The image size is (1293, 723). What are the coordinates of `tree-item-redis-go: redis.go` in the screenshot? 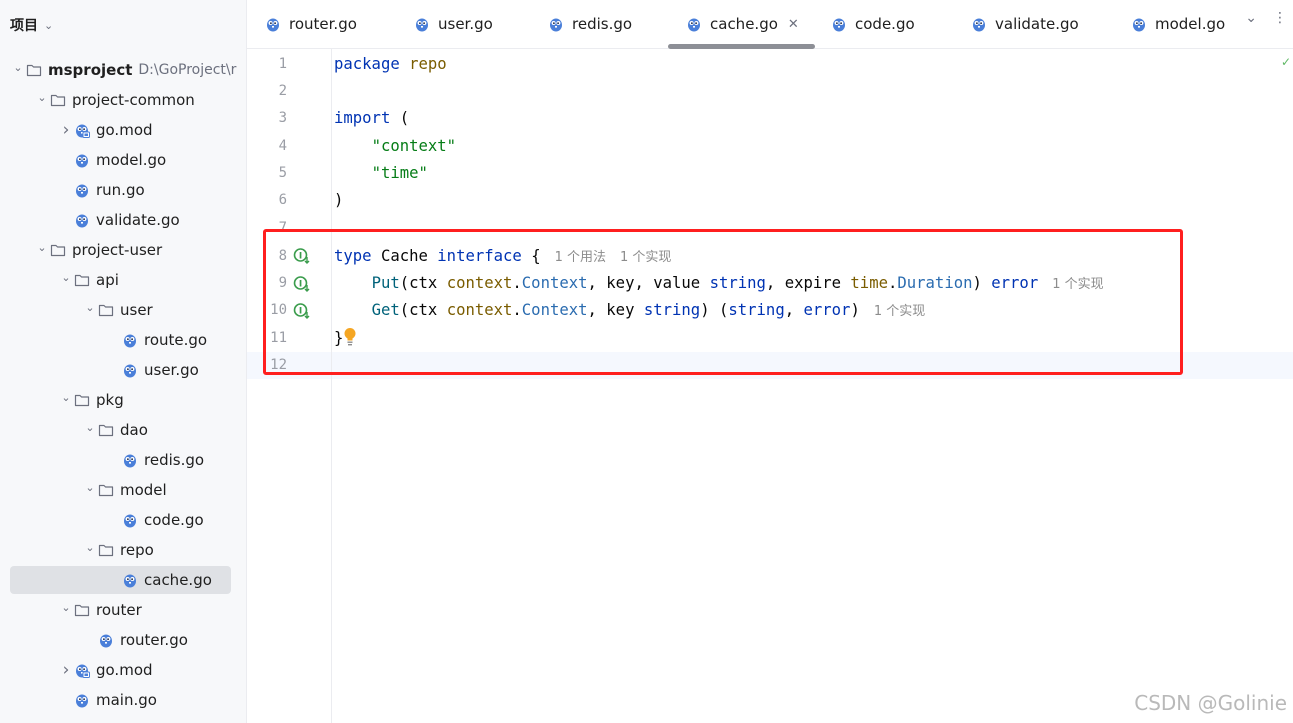 It's located at (123, 460).